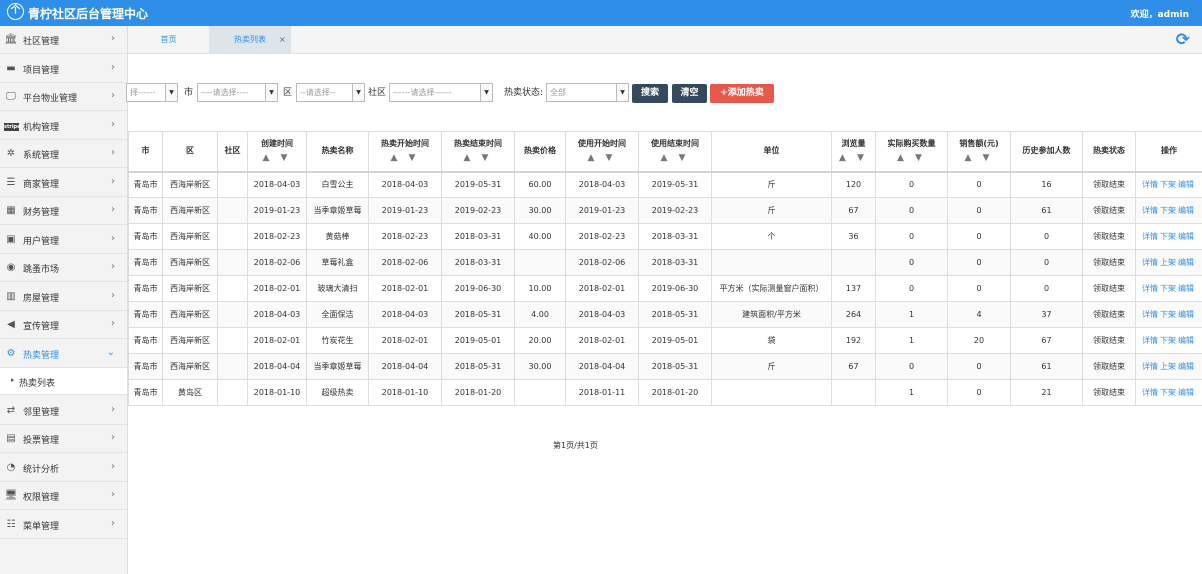 The height and width of the screenshot is (574, 1202). I want to click on column-header: 操作, so click(1168, 152).